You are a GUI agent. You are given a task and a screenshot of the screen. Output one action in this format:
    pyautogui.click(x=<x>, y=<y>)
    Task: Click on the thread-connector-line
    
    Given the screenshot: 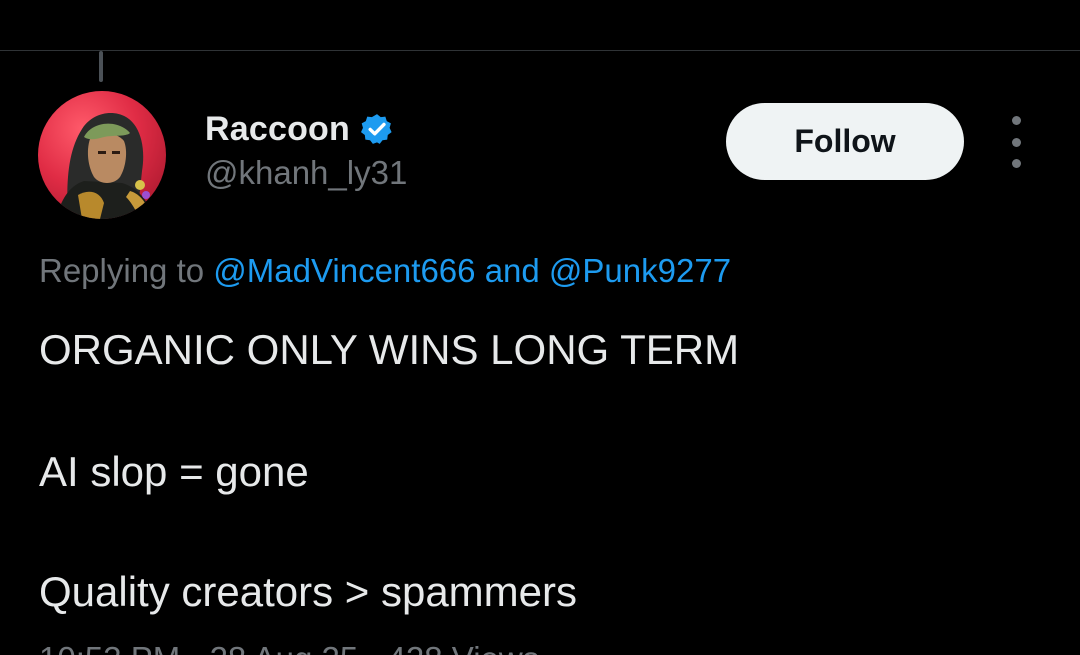 What is the action you would take?
    pyautogui.click(x=101, y=66)
    